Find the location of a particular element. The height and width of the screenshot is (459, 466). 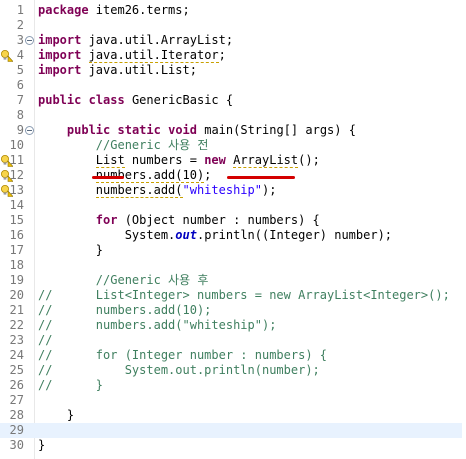

code-line: 4 import java.util.Iterator; is located at coordinates (231, 55).